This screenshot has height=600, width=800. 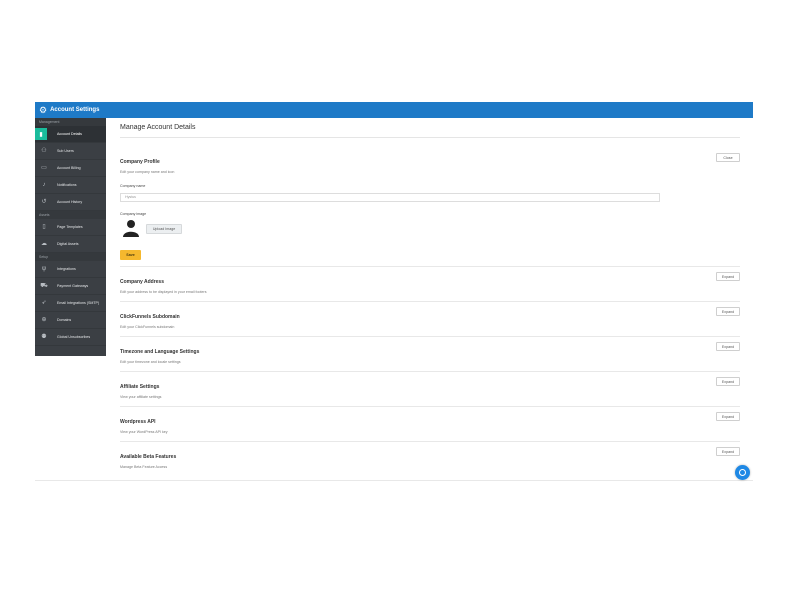 I want to click on company-profile-subtitle: Edit your company name and icon, so click(x=147, y=172).